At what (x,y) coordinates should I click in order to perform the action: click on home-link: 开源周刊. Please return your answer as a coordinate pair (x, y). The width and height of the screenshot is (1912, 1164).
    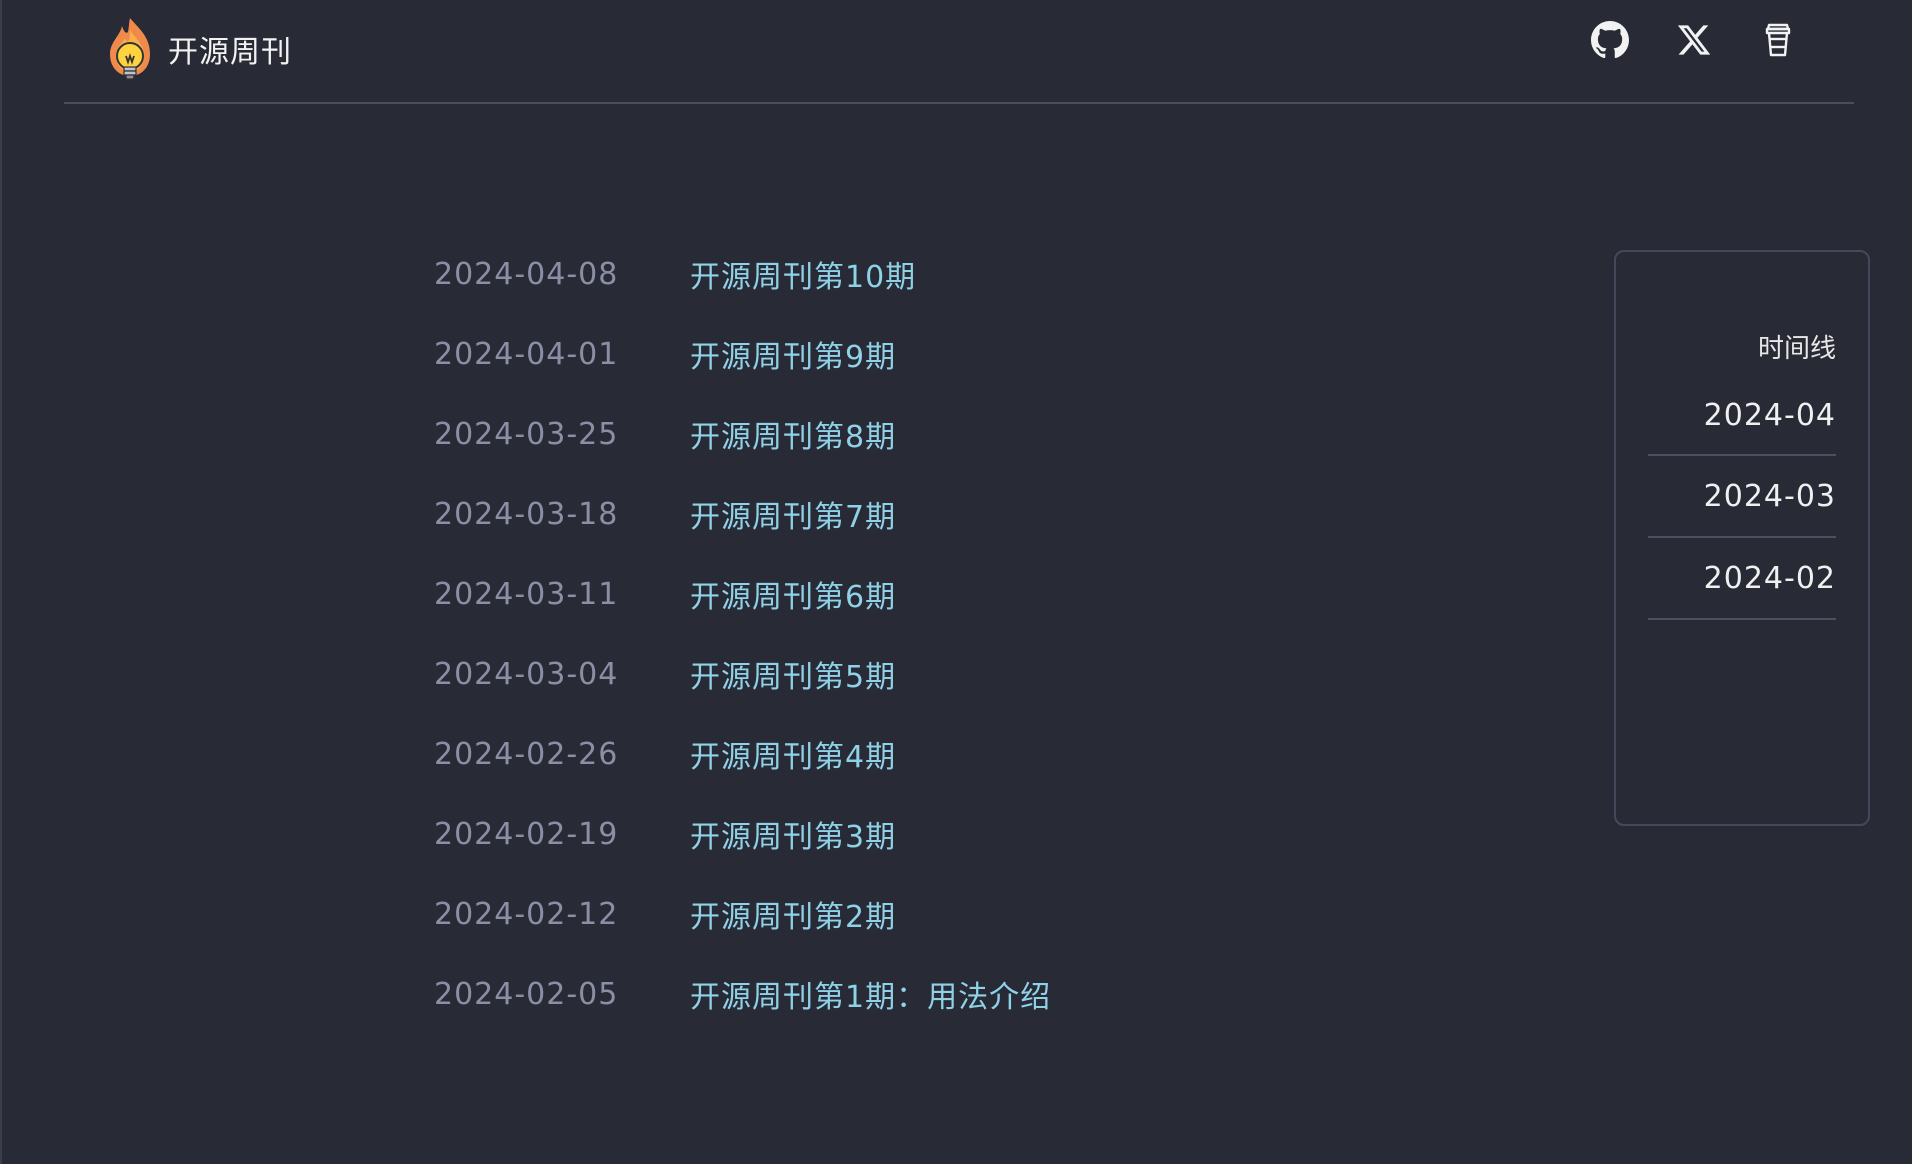
    Looking at the image, I should click on (198, 49).